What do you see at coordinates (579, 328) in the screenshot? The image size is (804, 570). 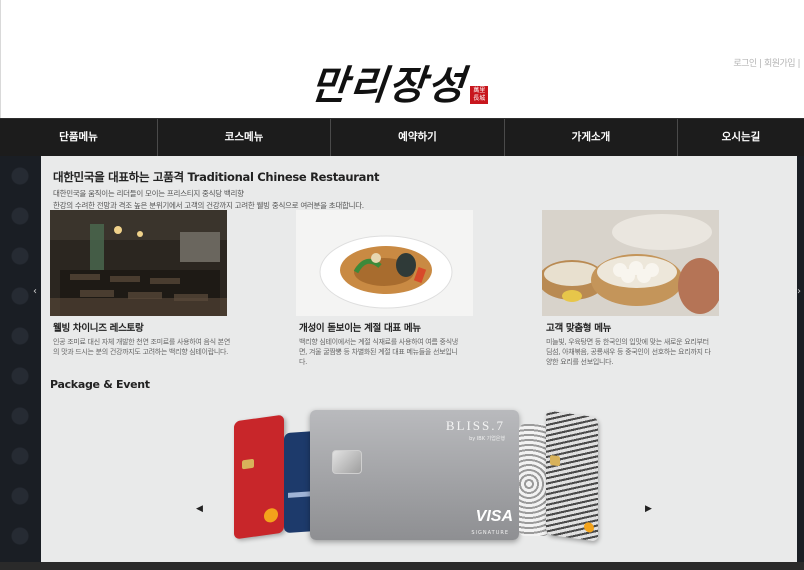 I see `feature-3-title: 고객 맞춤형 메뉴` at bounding box center [579, 328].